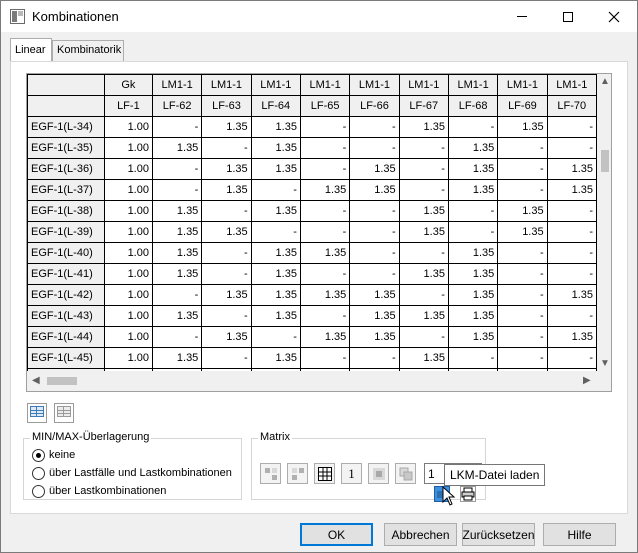 The width and height of the screenshot is (638, 553). Describe the element at coordinates (270, 473) in the screenshot. I see `matrix-diagonal-button` at that location.